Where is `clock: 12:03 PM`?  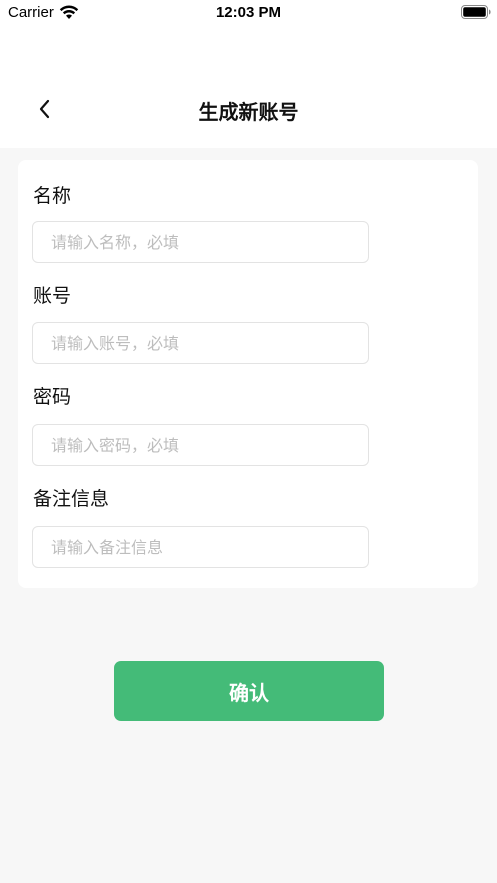
clock: 12:03 PM is located at coordinates (248, 12).